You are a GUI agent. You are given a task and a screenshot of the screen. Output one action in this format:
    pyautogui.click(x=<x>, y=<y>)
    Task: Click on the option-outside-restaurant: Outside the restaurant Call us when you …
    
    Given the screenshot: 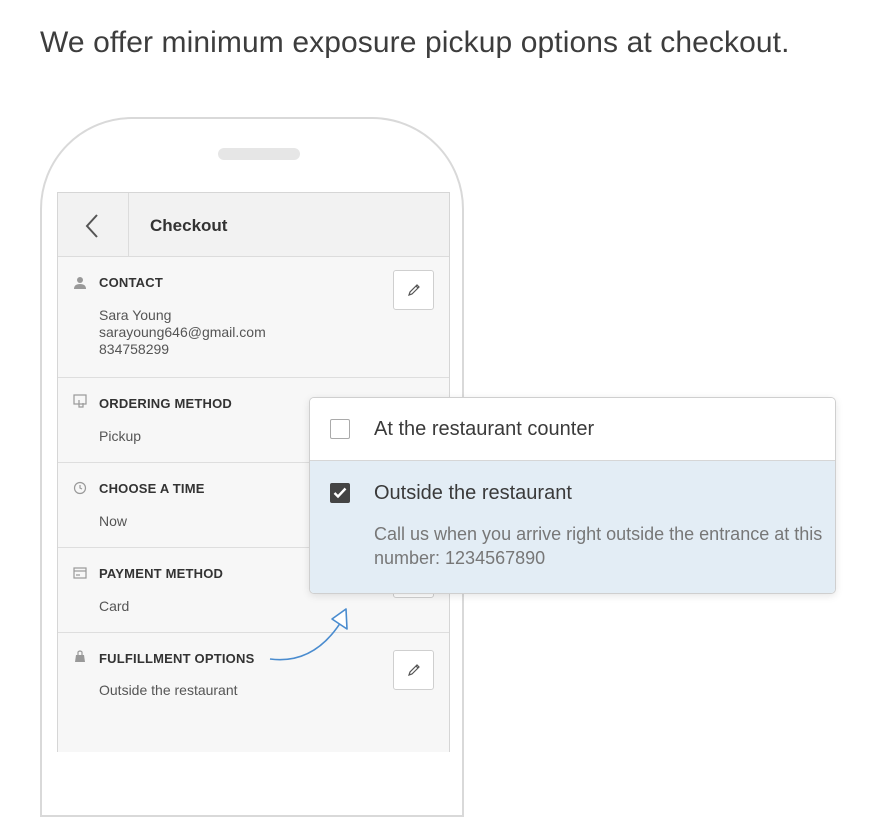 What is the action you would take?
    pyautogui.click(x=572, y=527)
    